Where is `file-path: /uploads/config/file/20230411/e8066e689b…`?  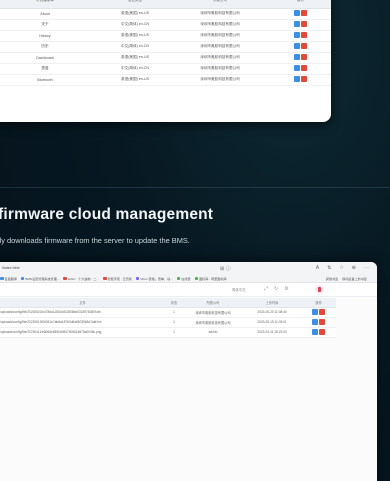
file-path: /uploads/config/file/20230411/e8066e689b… is located at coordinates (82, 332).